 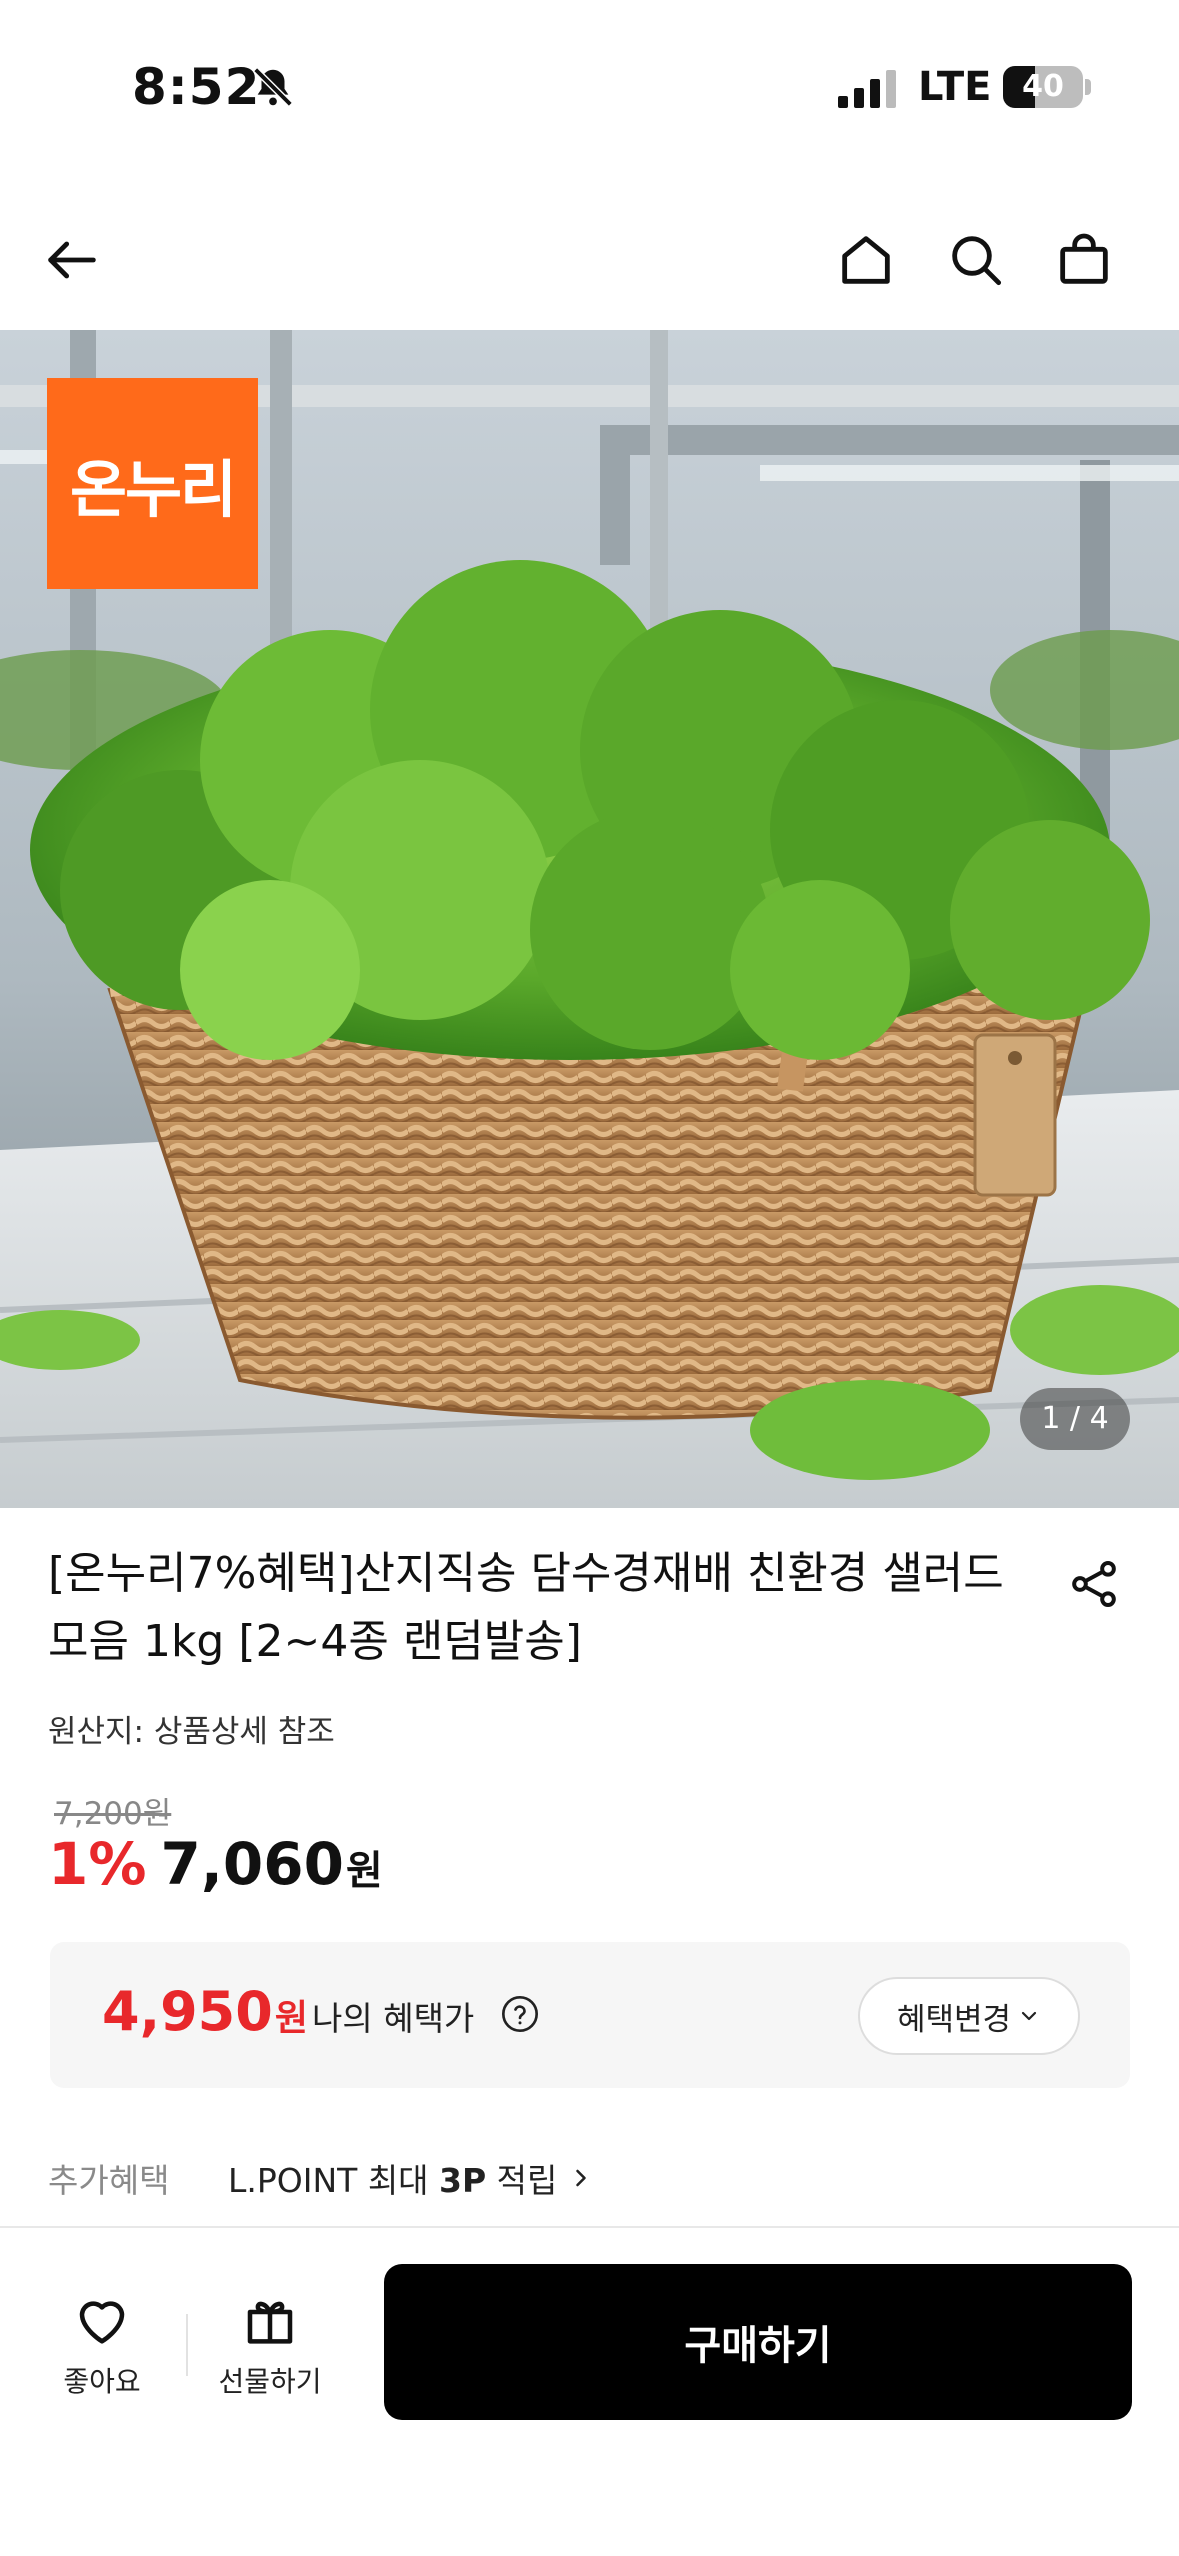 I want to click on search-icon, so click(x=977, y=261).